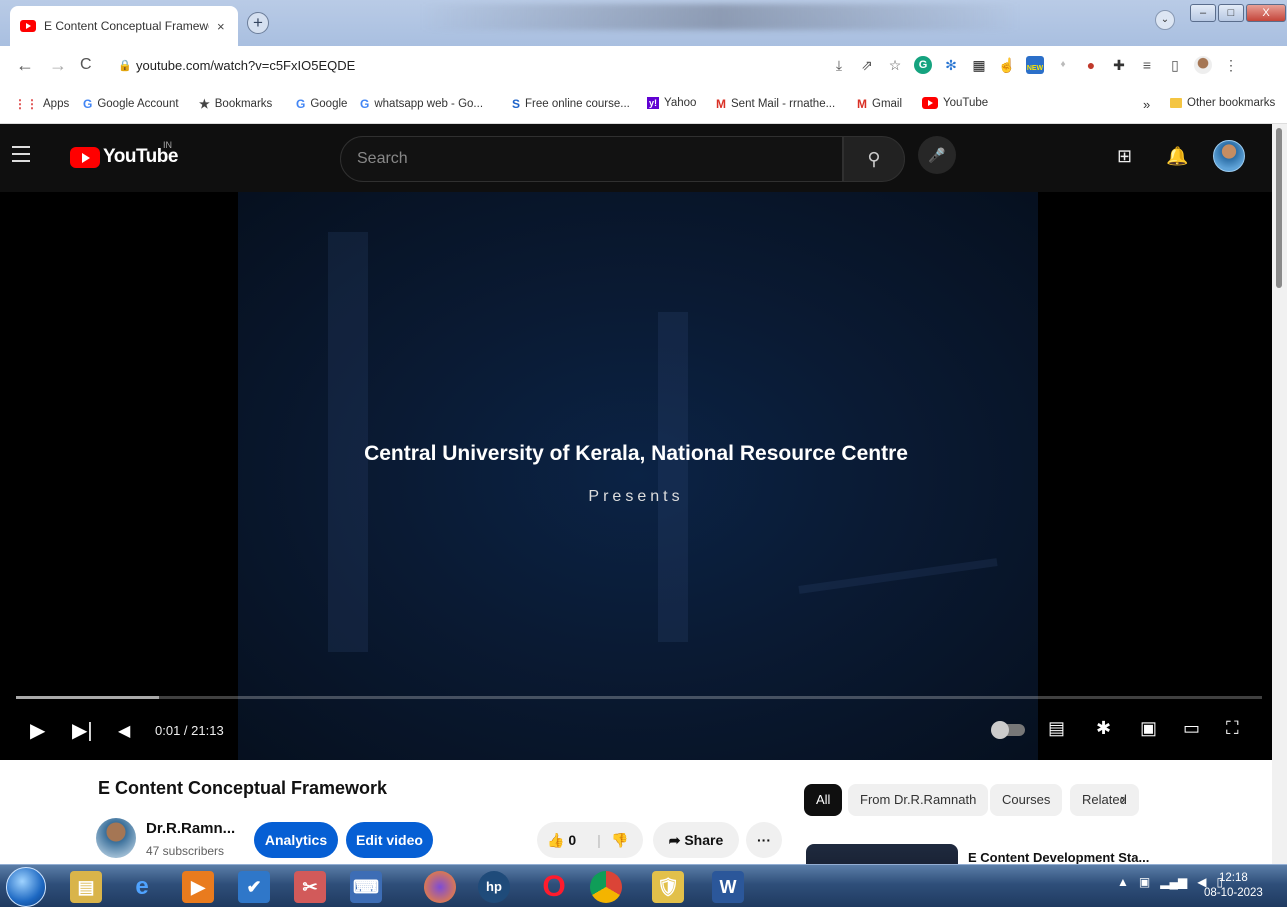 The image size is (1287, 907). Describe the element at coordinates (198, 887) in the screenshot. I see `media-player-icon: ▶` at that location.